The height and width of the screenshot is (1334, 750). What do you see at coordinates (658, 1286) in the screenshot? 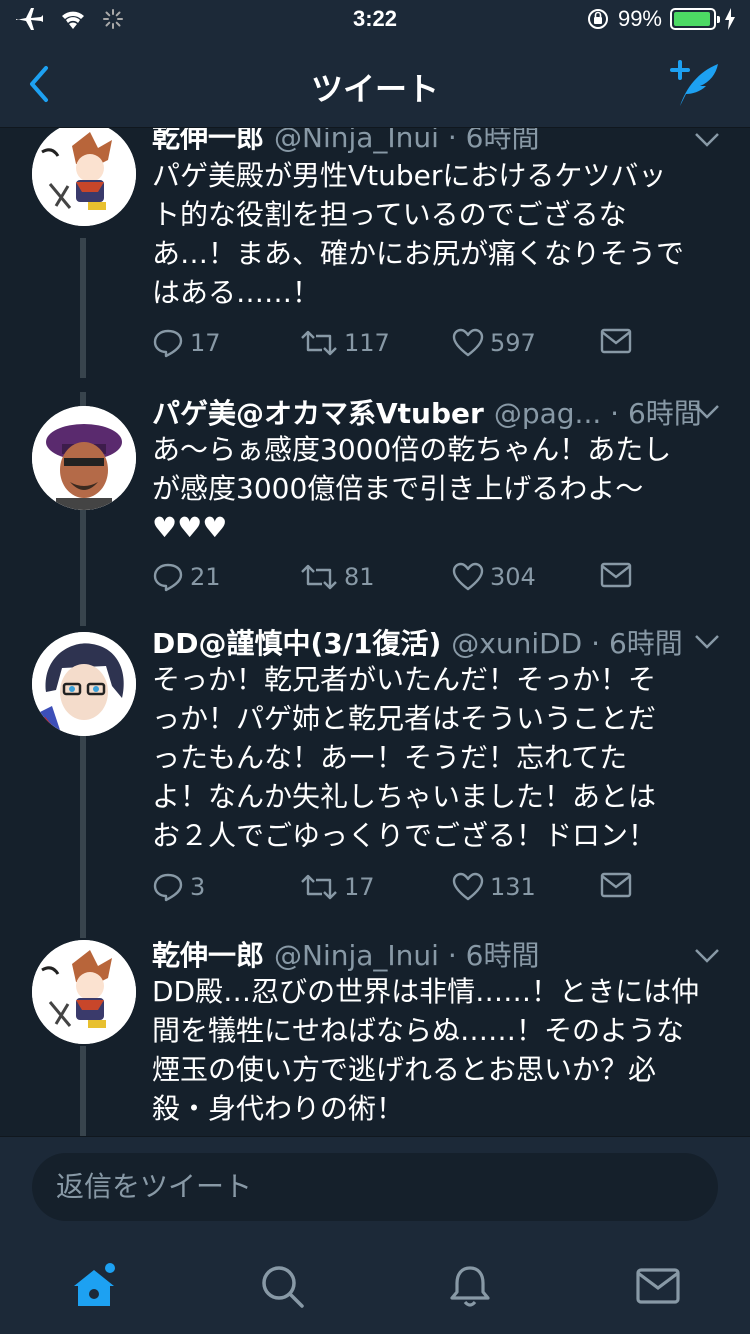
I see `messages-envelope-icon` at bounding box center [658, 1286].